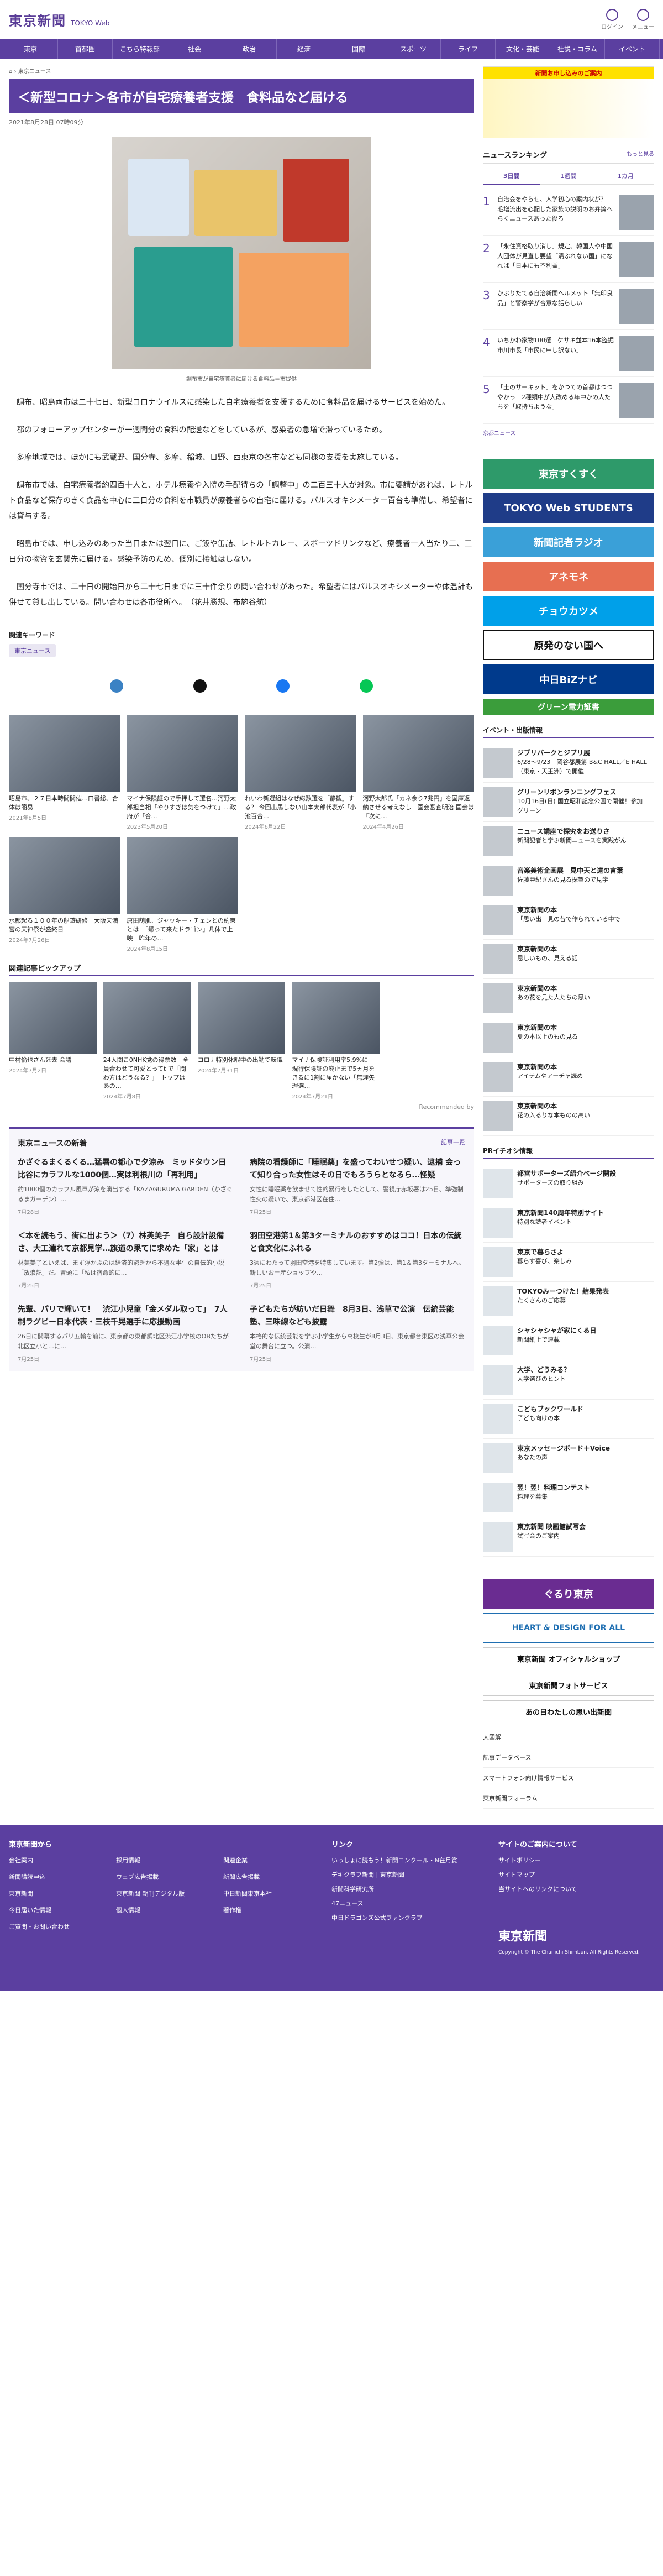  What do you see at coordinates (568, 1778) in the screenshot?
I see `side-link: スマートフォン向け情報サービス` at bounding box center [568, 1778].